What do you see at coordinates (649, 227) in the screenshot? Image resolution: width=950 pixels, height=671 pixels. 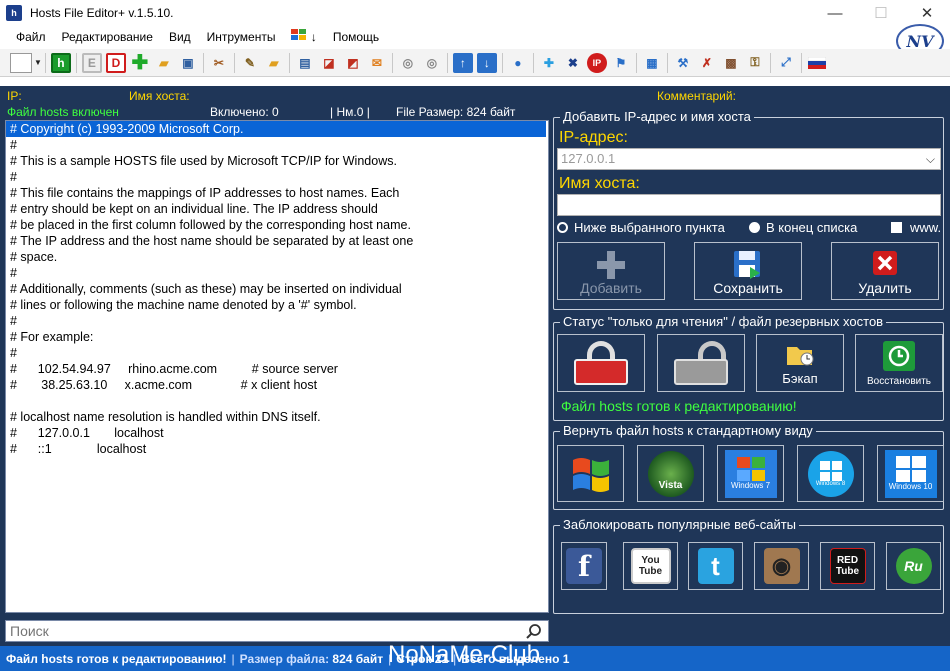 I see `radio-below-label: Ниже выбранного пункта` at bounding box center [649, 227].